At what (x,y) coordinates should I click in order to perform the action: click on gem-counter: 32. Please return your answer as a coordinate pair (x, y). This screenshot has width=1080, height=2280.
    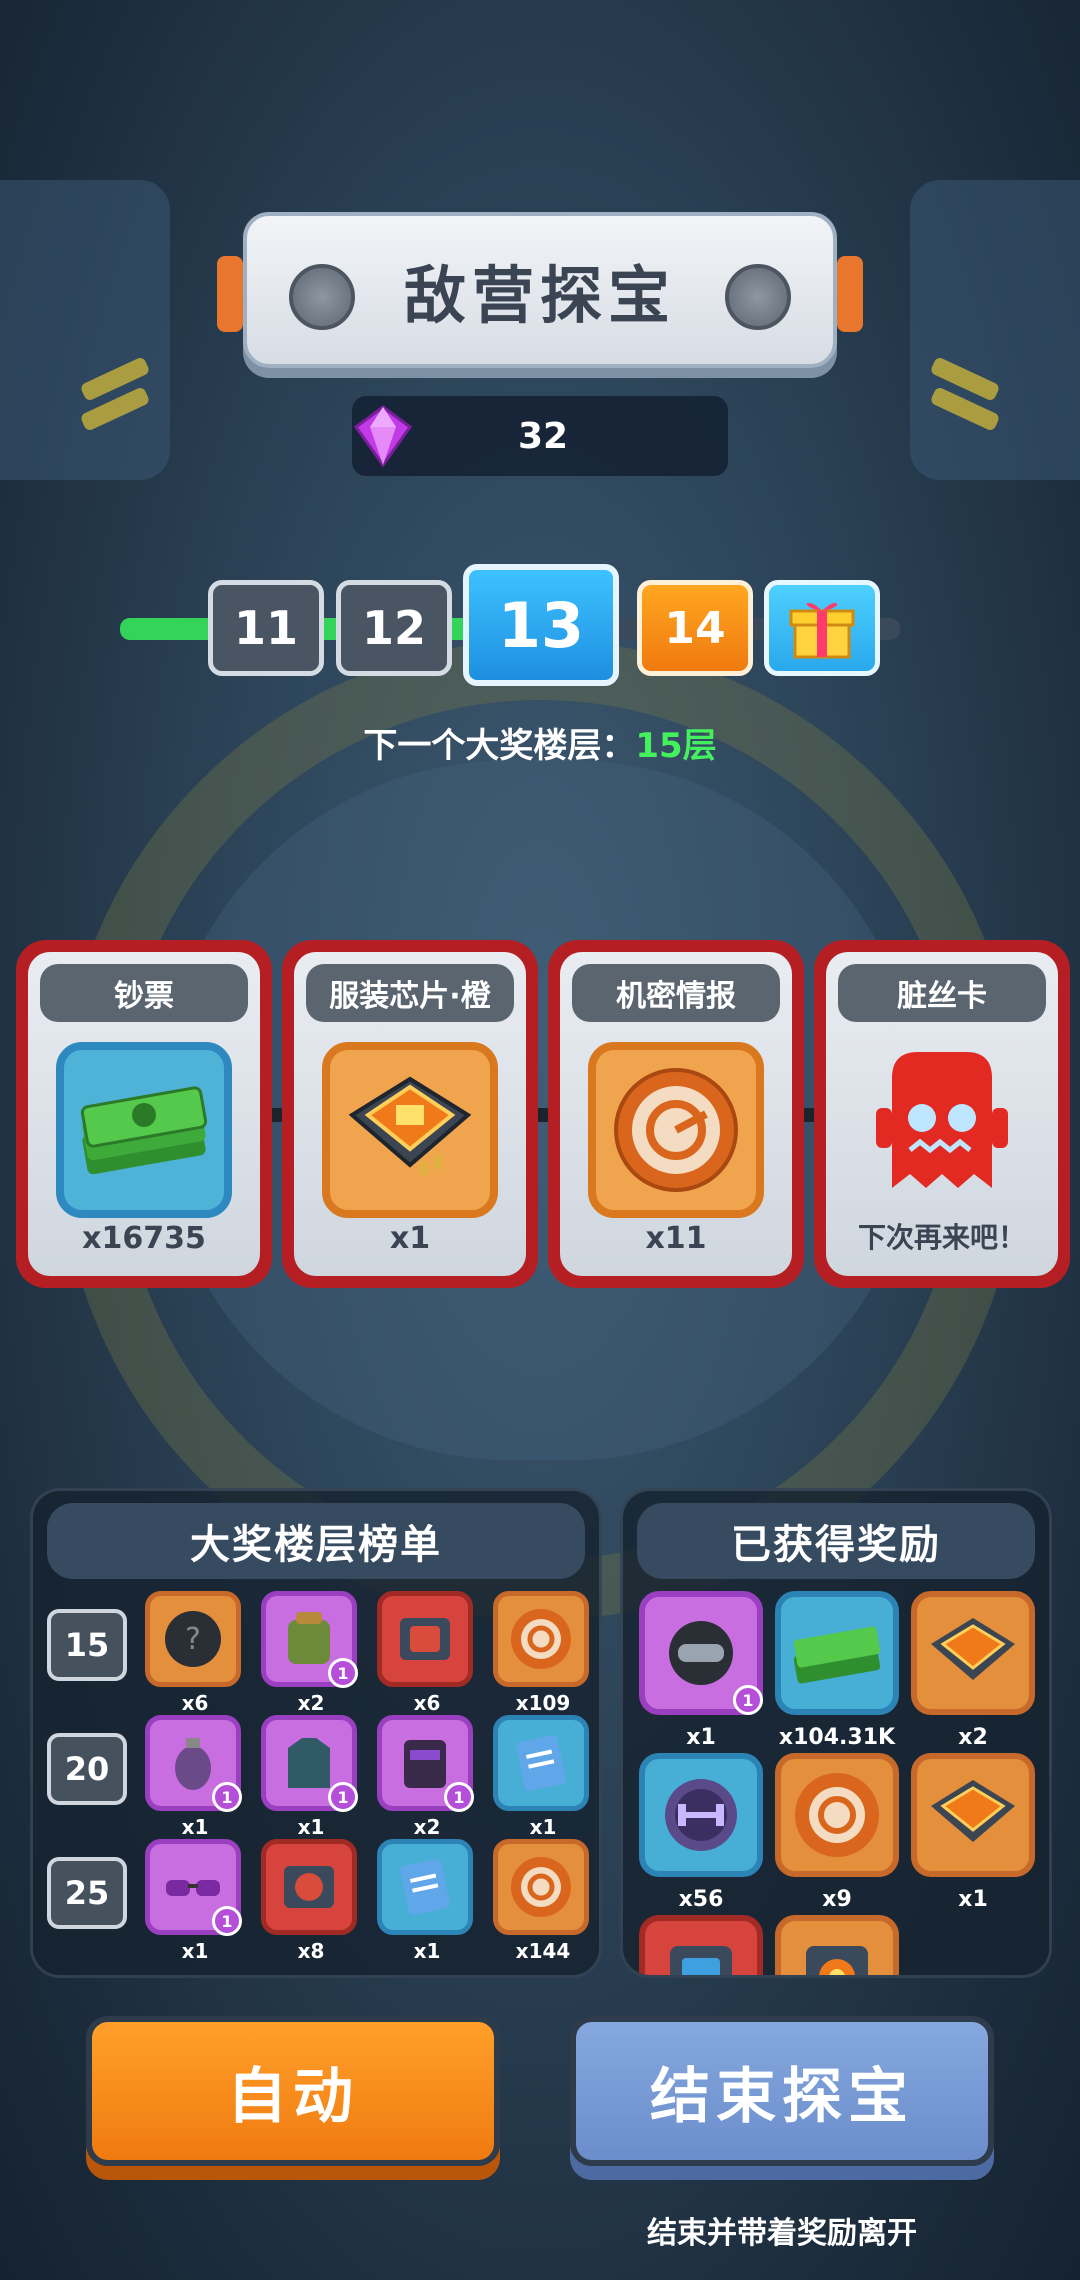
    Looking at the image, I should click on (540, 436).